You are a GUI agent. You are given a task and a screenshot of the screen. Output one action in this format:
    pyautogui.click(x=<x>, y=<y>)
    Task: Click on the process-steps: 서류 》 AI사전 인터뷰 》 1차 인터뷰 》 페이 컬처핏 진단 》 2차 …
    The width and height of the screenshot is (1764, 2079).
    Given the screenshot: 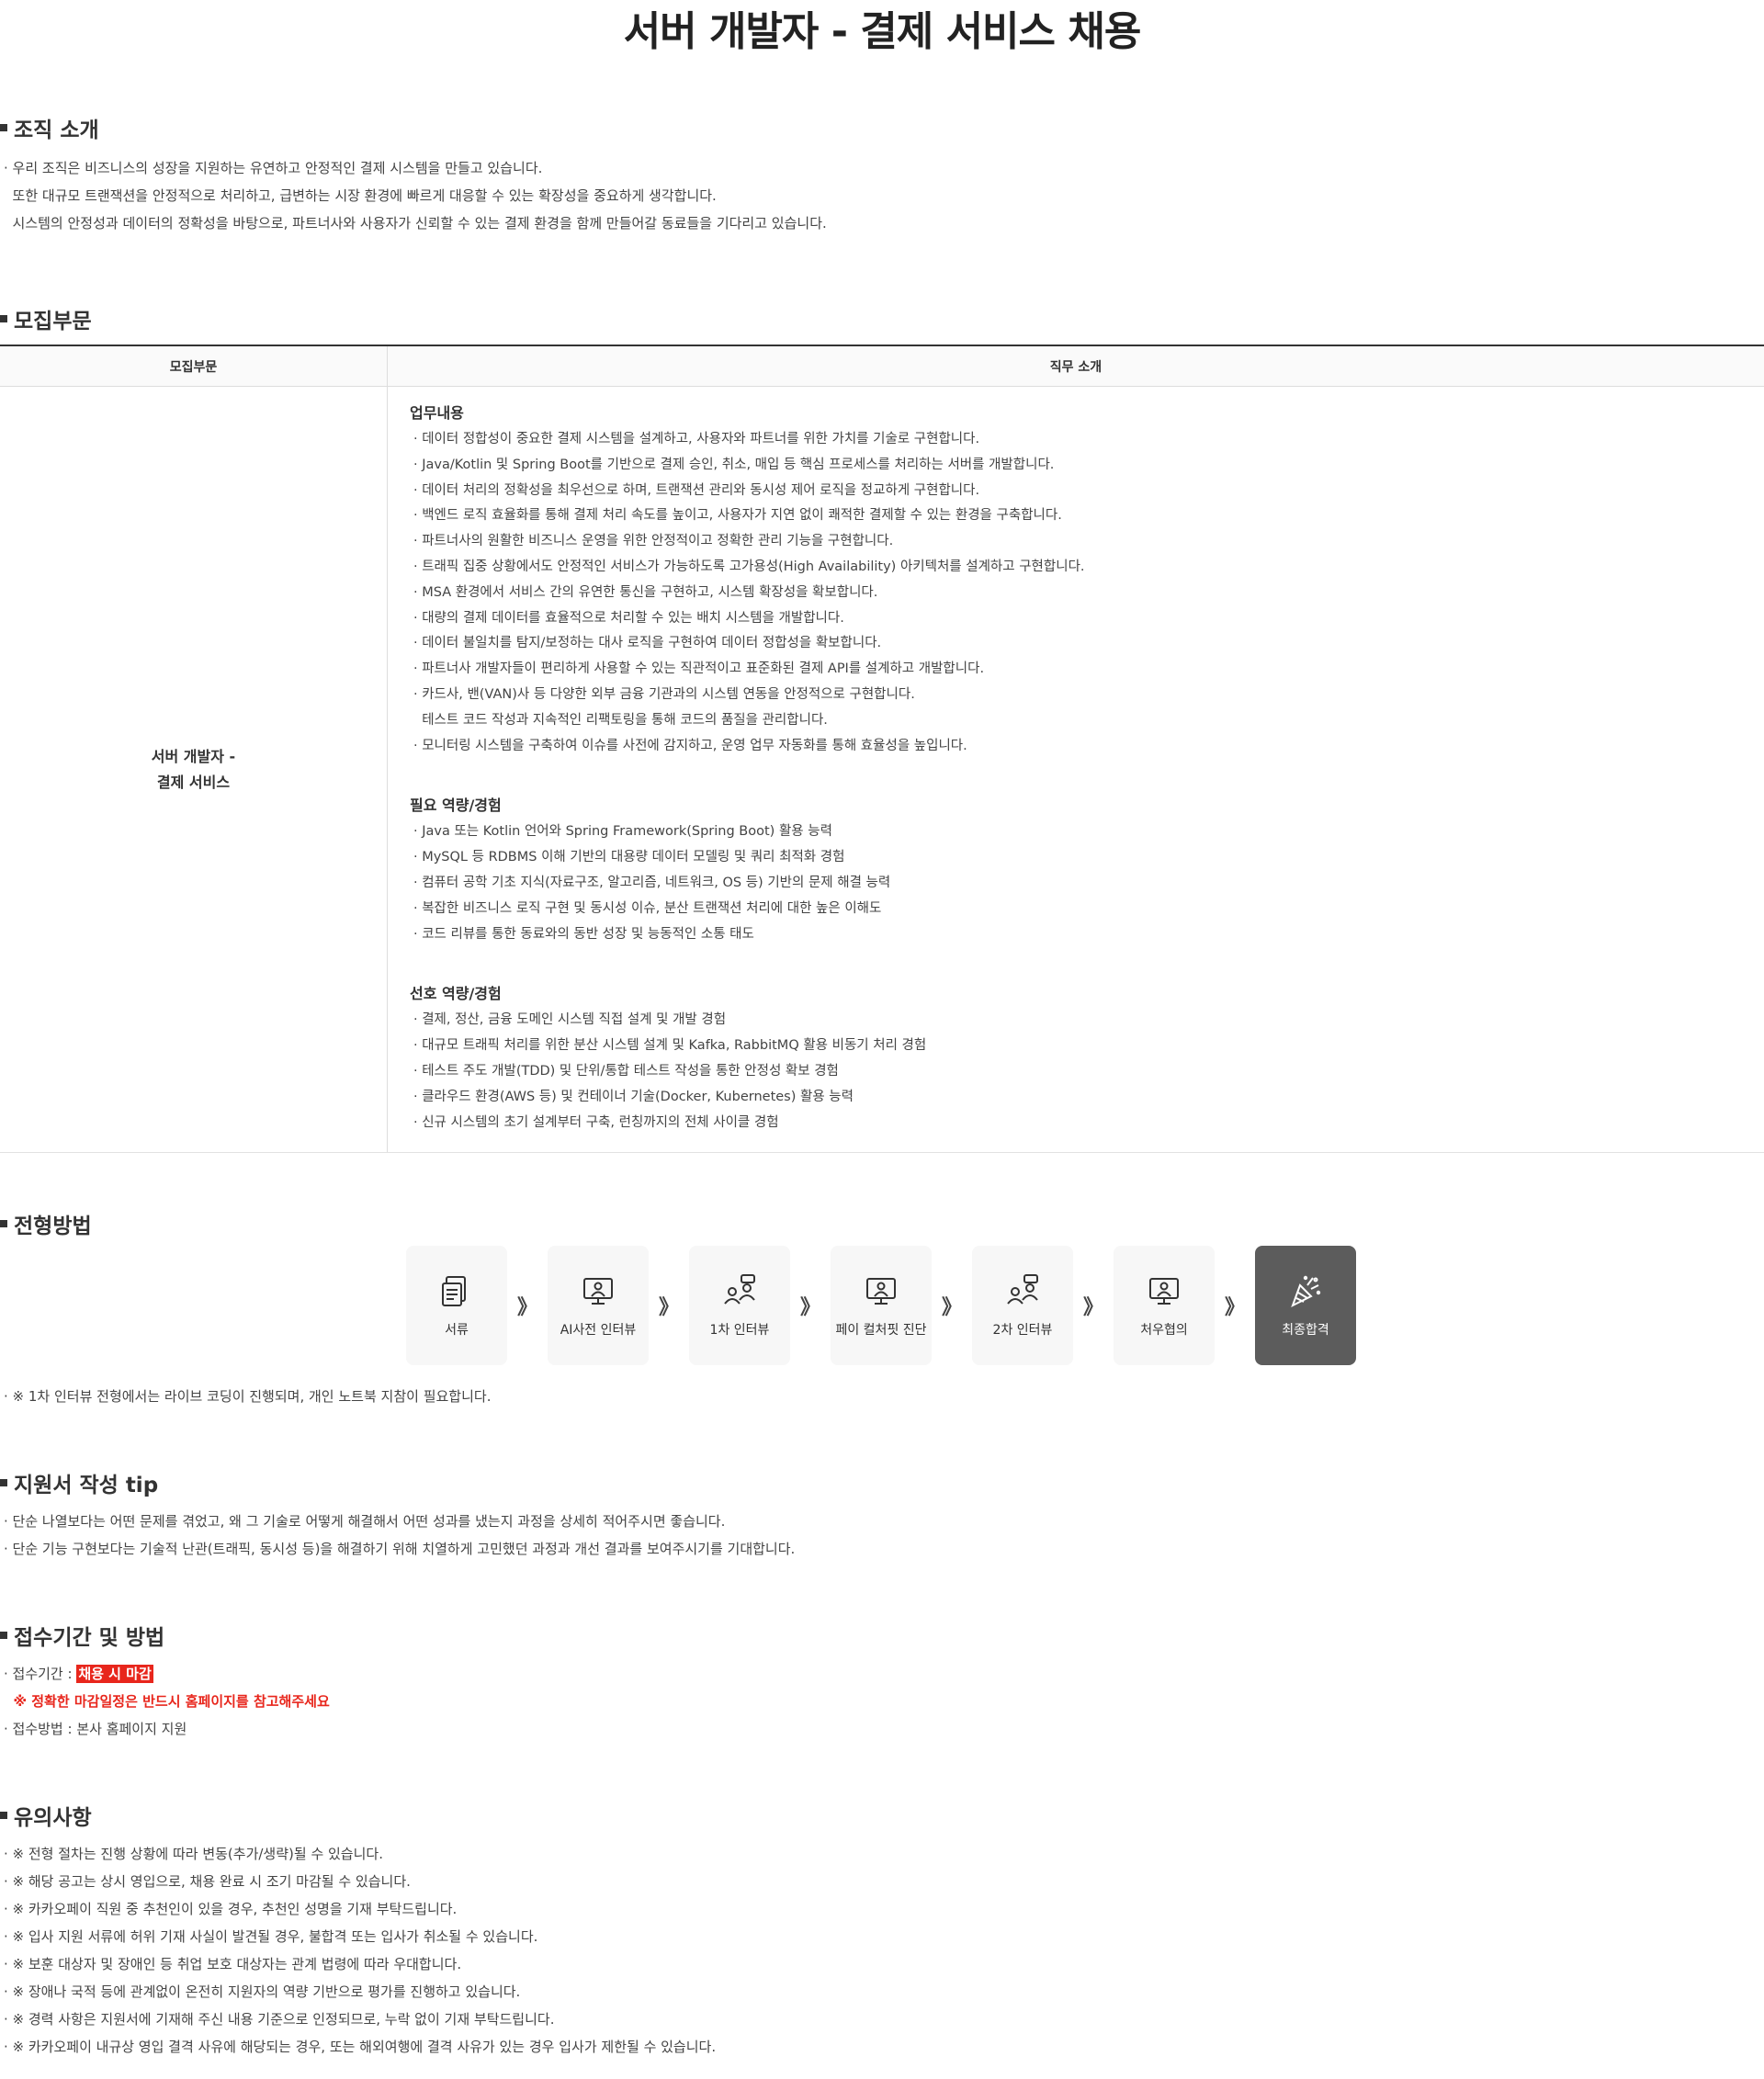 What is the action you would take?
    pyautogui.click(x=881, y=1305)
    